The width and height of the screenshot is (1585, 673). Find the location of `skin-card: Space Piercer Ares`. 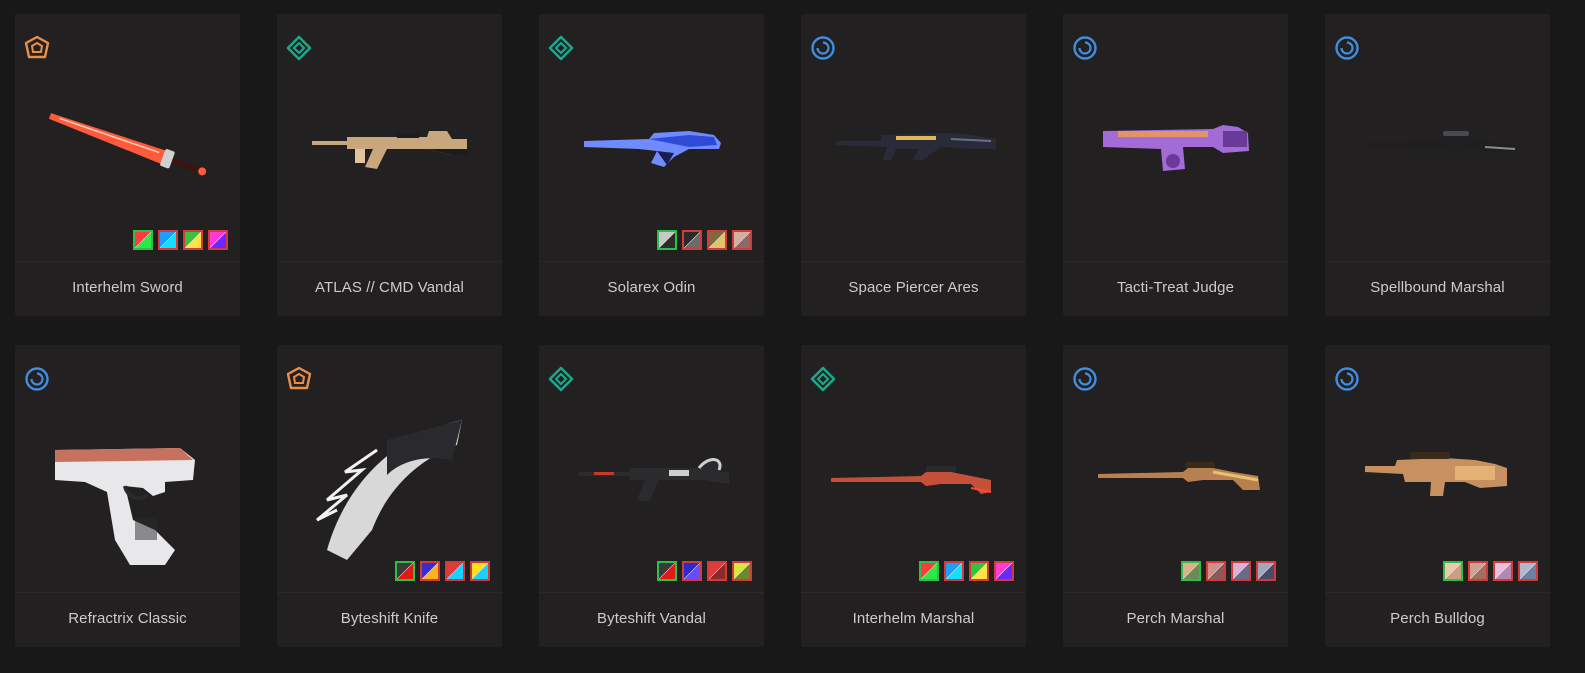

skin-card: Space Piercer Ares is located at coordinates (913, 165).